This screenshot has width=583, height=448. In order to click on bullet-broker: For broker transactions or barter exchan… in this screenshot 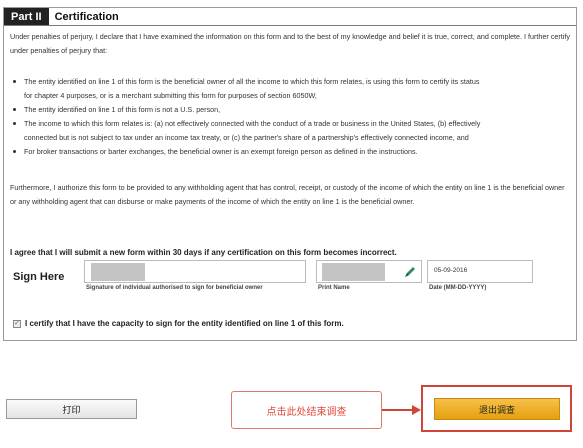, I will do `click(291, 152)`.